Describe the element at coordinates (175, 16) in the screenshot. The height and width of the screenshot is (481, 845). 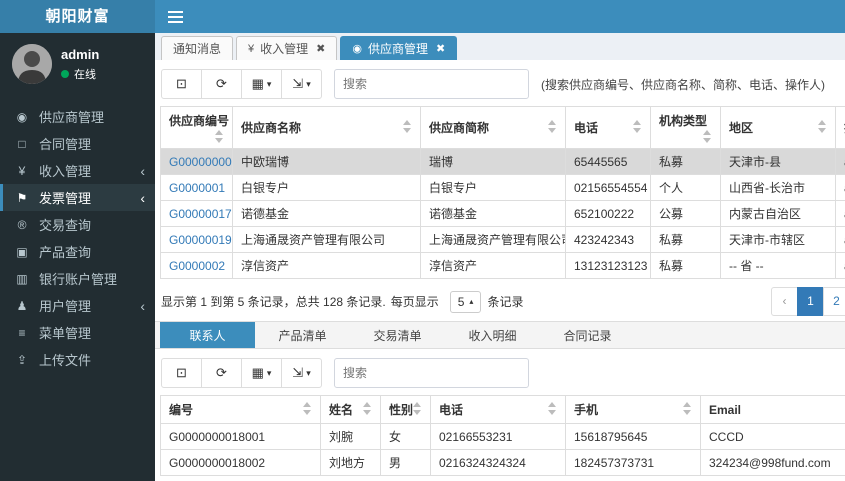
I see `sidebar-toggle-button` at that location.